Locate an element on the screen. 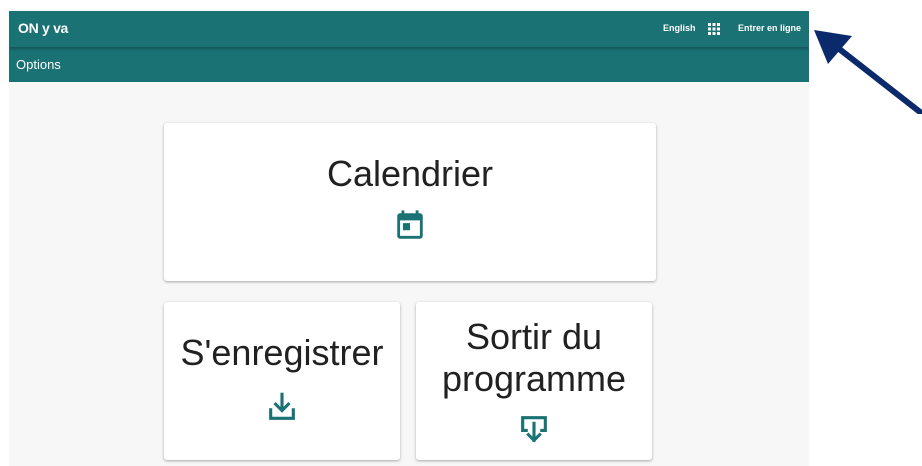  options-bar: Options is located at coordinates (409, 64).